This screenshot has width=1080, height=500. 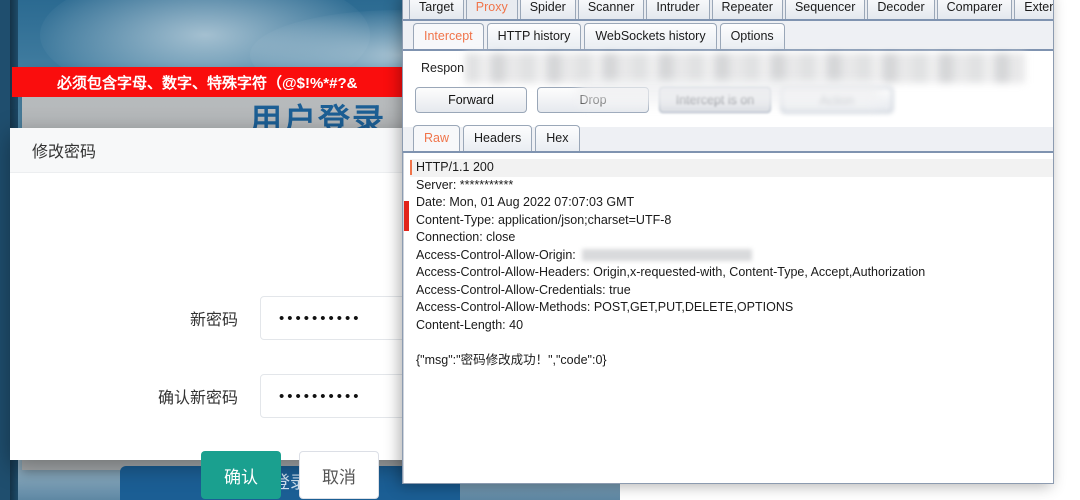 I want to click on burp-subtab-http-history: HTTP history, so click(x=534, y=36).